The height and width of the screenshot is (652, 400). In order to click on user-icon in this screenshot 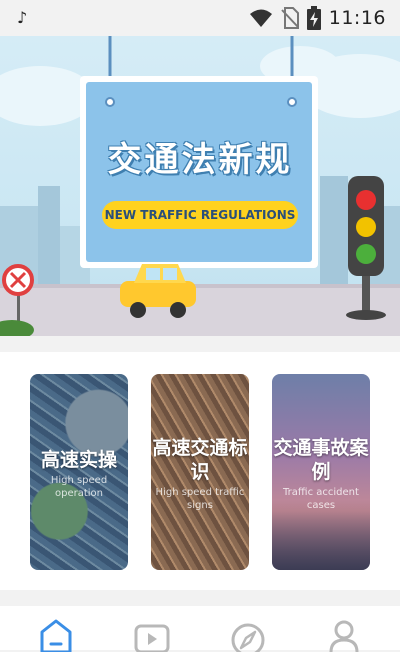, I will do `click(344, 636)`.